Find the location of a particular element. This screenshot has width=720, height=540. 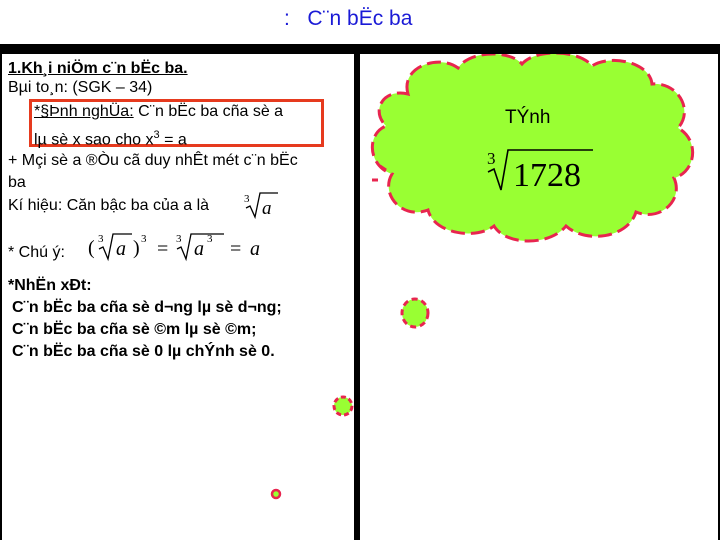

bubble-large is located at coordinates (415, 313).